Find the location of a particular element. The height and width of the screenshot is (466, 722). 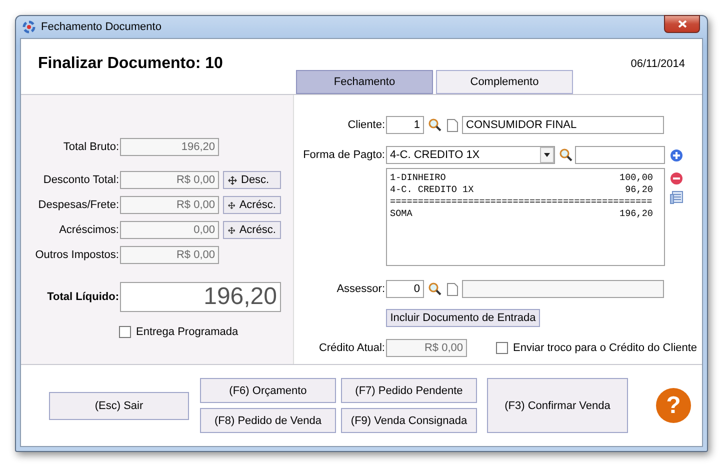

close-button is located at coordinates (682, 24).